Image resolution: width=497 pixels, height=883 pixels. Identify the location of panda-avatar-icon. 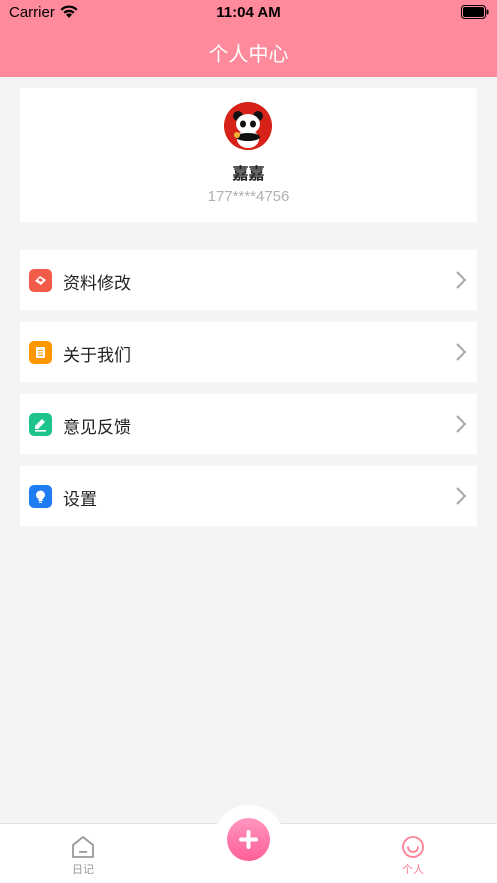
(248, 126).